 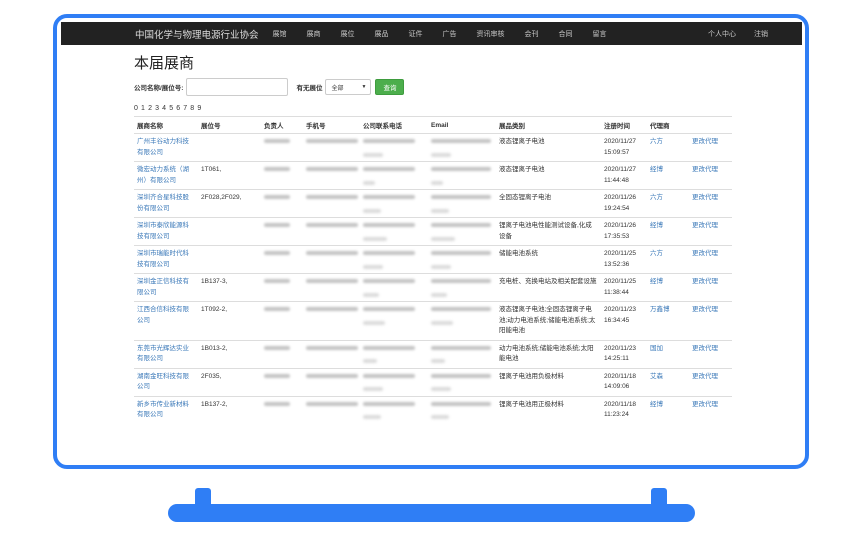 What do you see at coordinates (166, 175) in the screenshot?
I see `company-name-link: 微宏动力系统（湖州）有限公司` at bounding box center [166, 175].